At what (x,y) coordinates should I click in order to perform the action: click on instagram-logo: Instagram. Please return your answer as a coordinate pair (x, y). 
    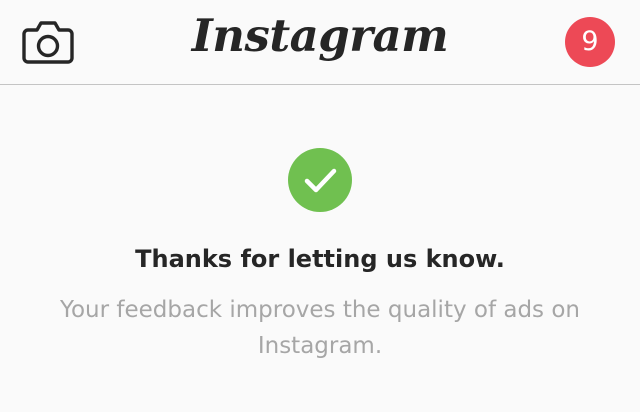
    Looking at the image, I should click on (320, 35).